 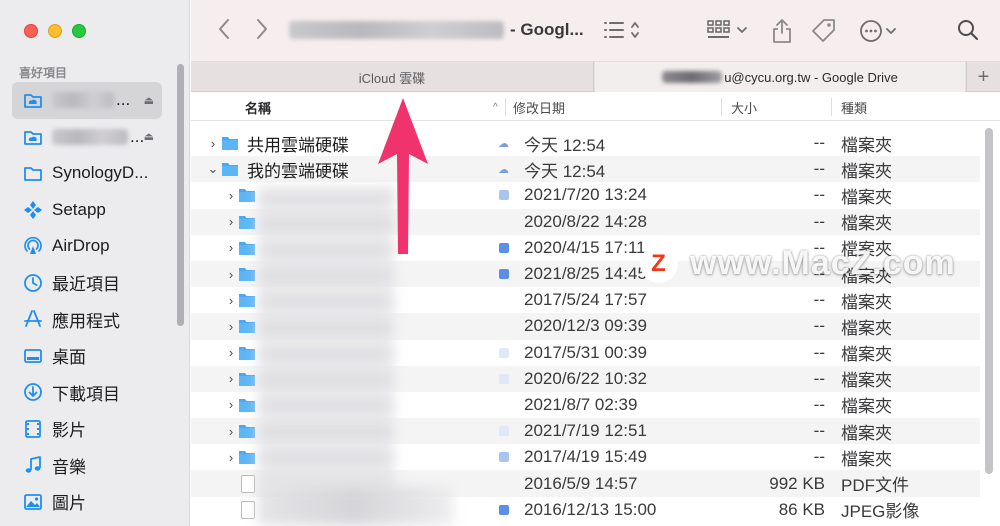 I want to click on column-size: 大小, so click(x=744, y=107).